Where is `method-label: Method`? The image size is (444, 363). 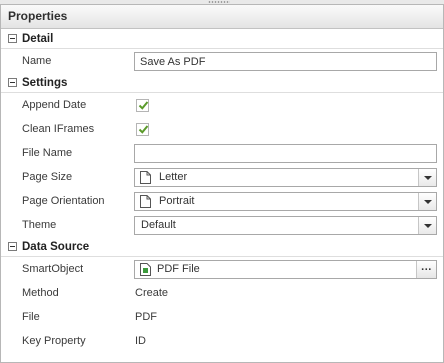 method-label: Method is located at coordinates (40, 293).